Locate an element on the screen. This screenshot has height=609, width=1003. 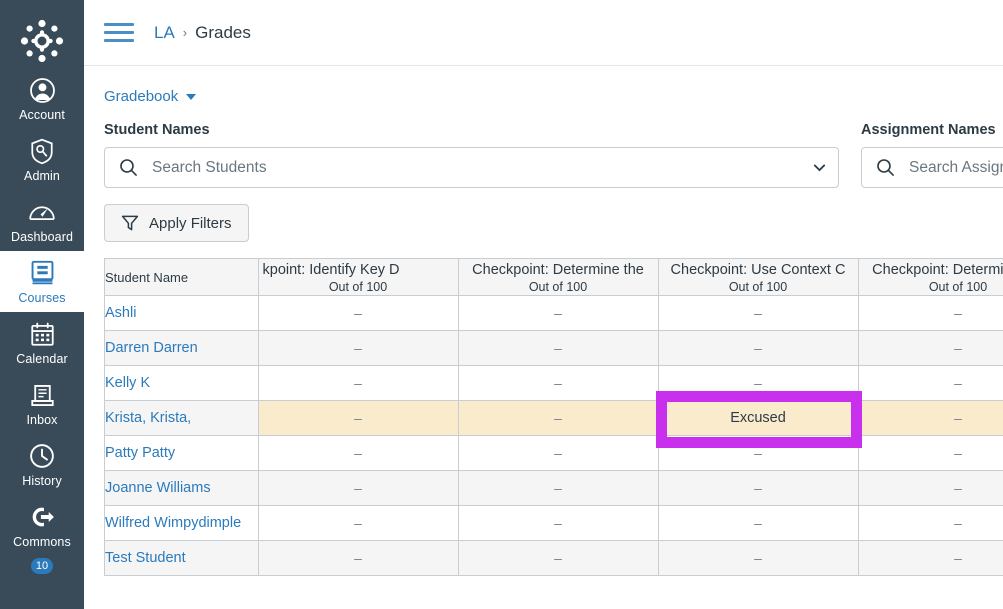
table-row: Krista, Krista, – – Excused – is located at coordinates (554, 418).